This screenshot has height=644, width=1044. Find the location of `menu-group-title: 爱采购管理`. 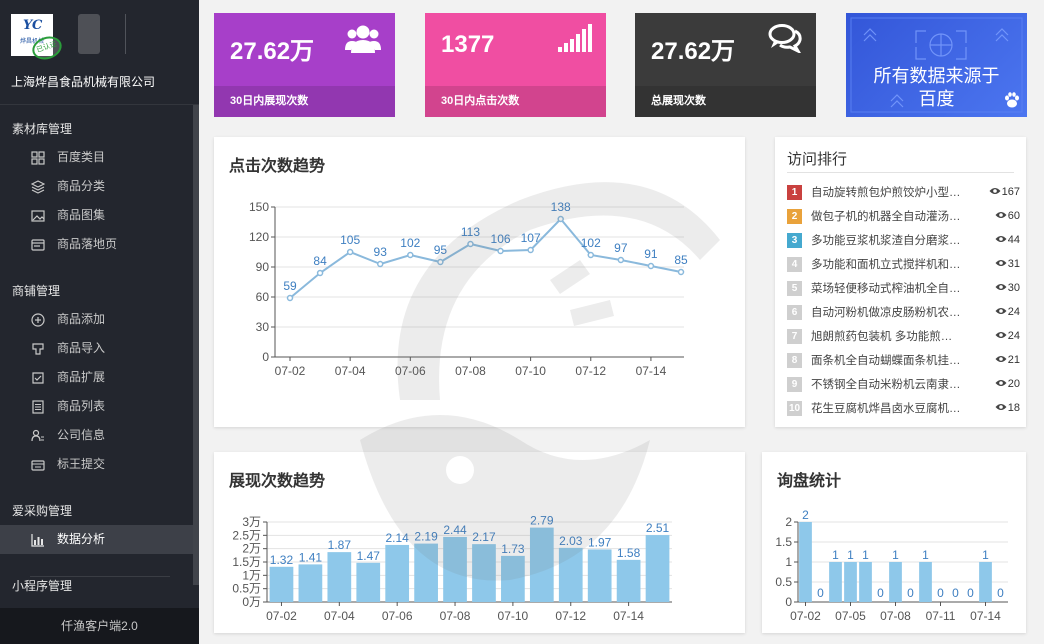

menu-group-title: 爱采购管理 is located at coordinates (99, 511).